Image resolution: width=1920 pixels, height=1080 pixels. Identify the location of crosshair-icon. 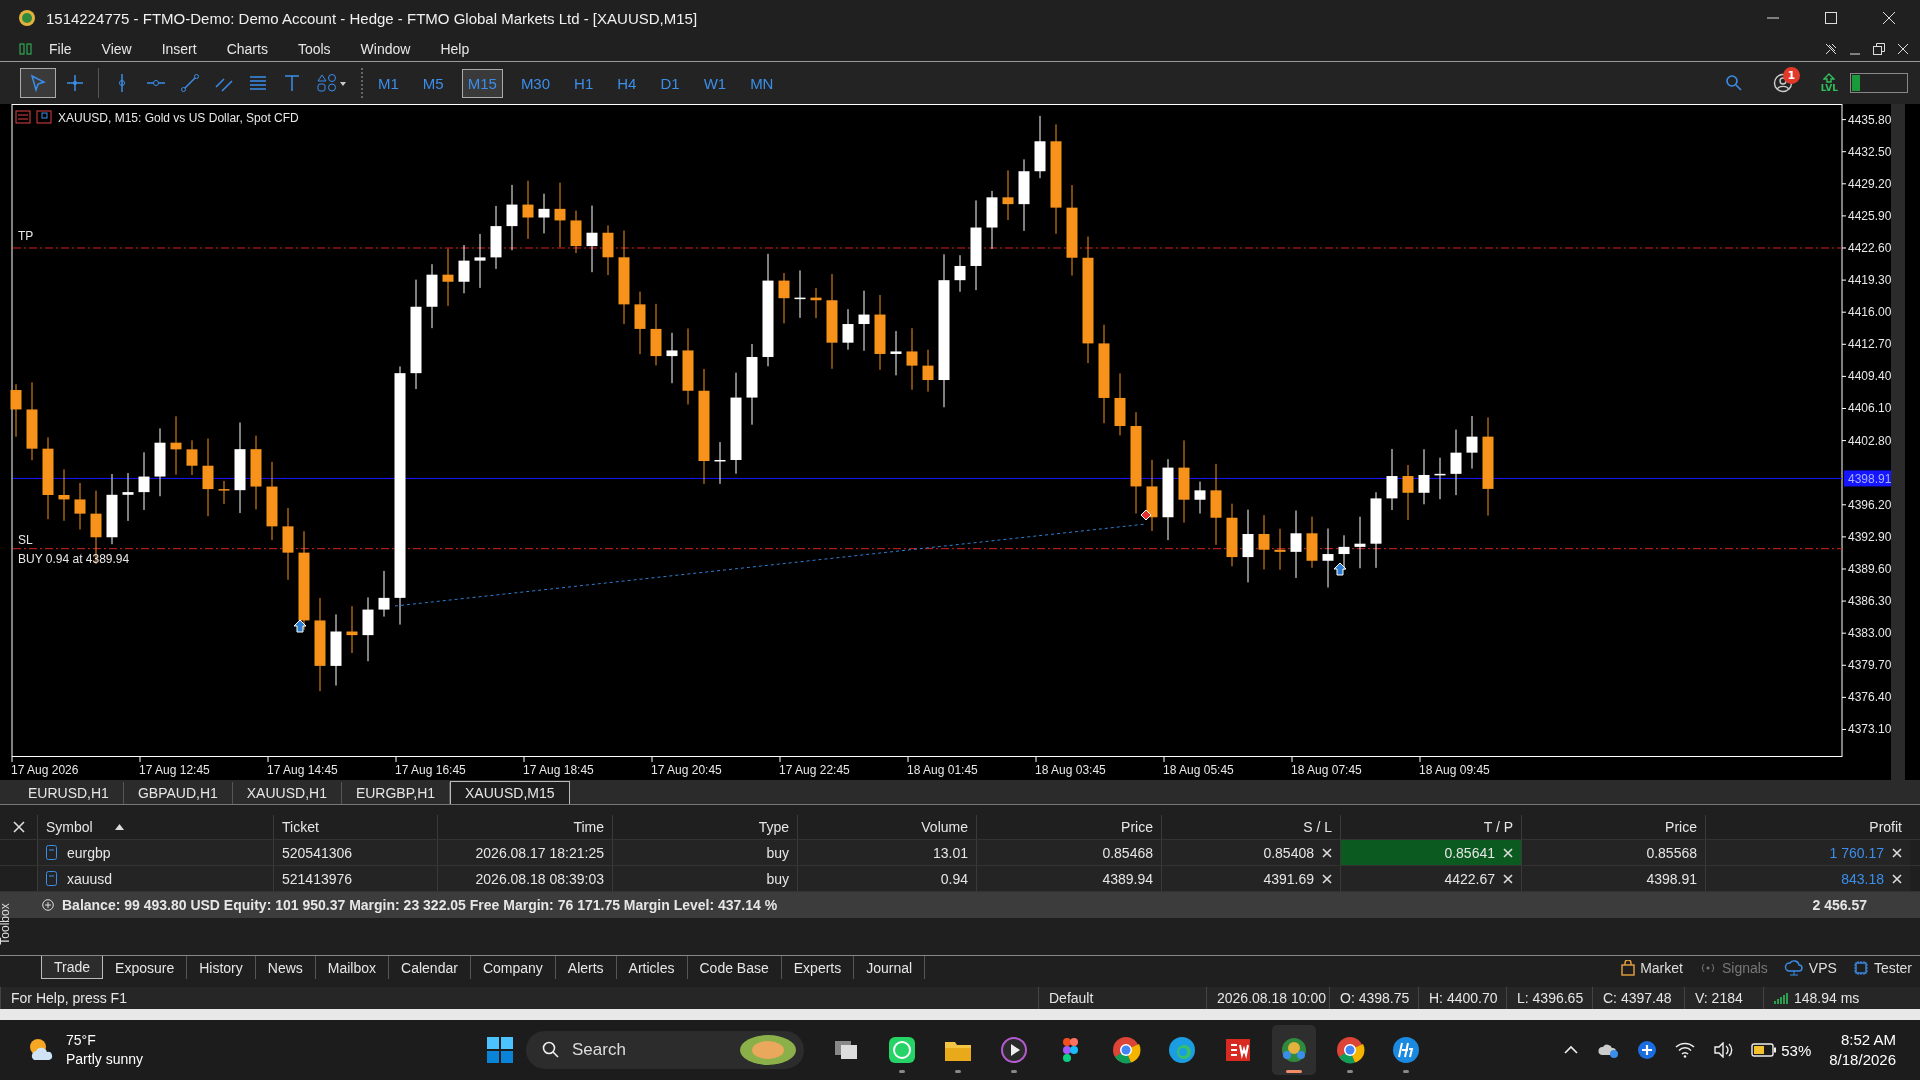
(75, 83).